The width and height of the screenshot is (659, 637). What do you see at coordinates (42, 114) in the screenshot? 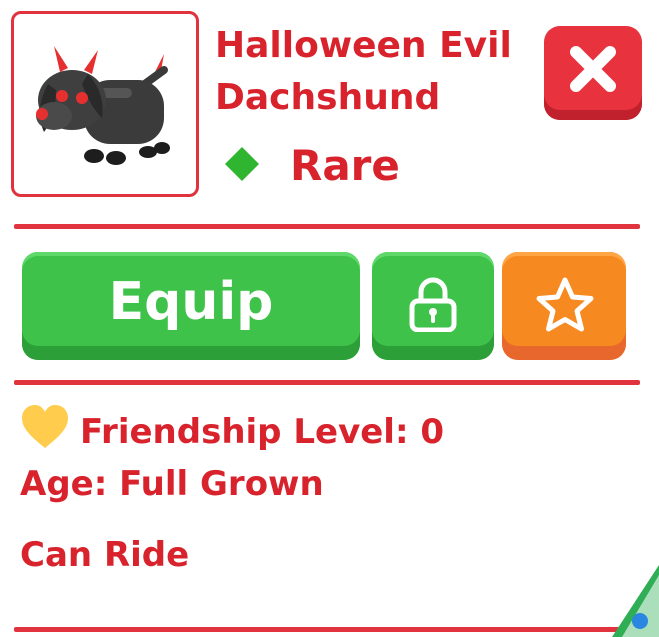
I see `pet-nose` at bounding box center [42, 114].